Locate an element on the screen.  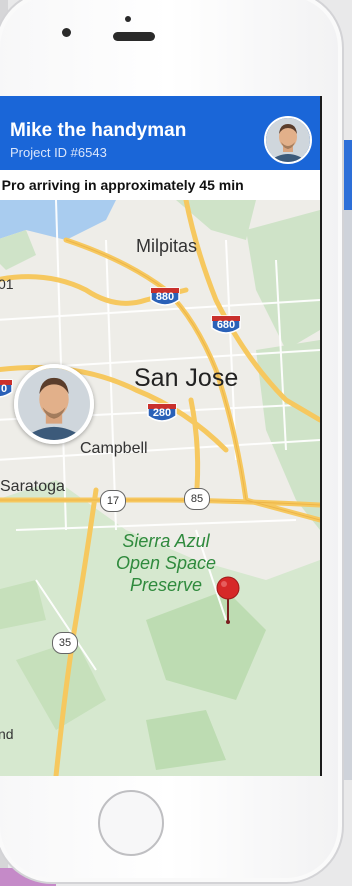
map-label-edge-top: 01 is located at coordinates (7, 284).